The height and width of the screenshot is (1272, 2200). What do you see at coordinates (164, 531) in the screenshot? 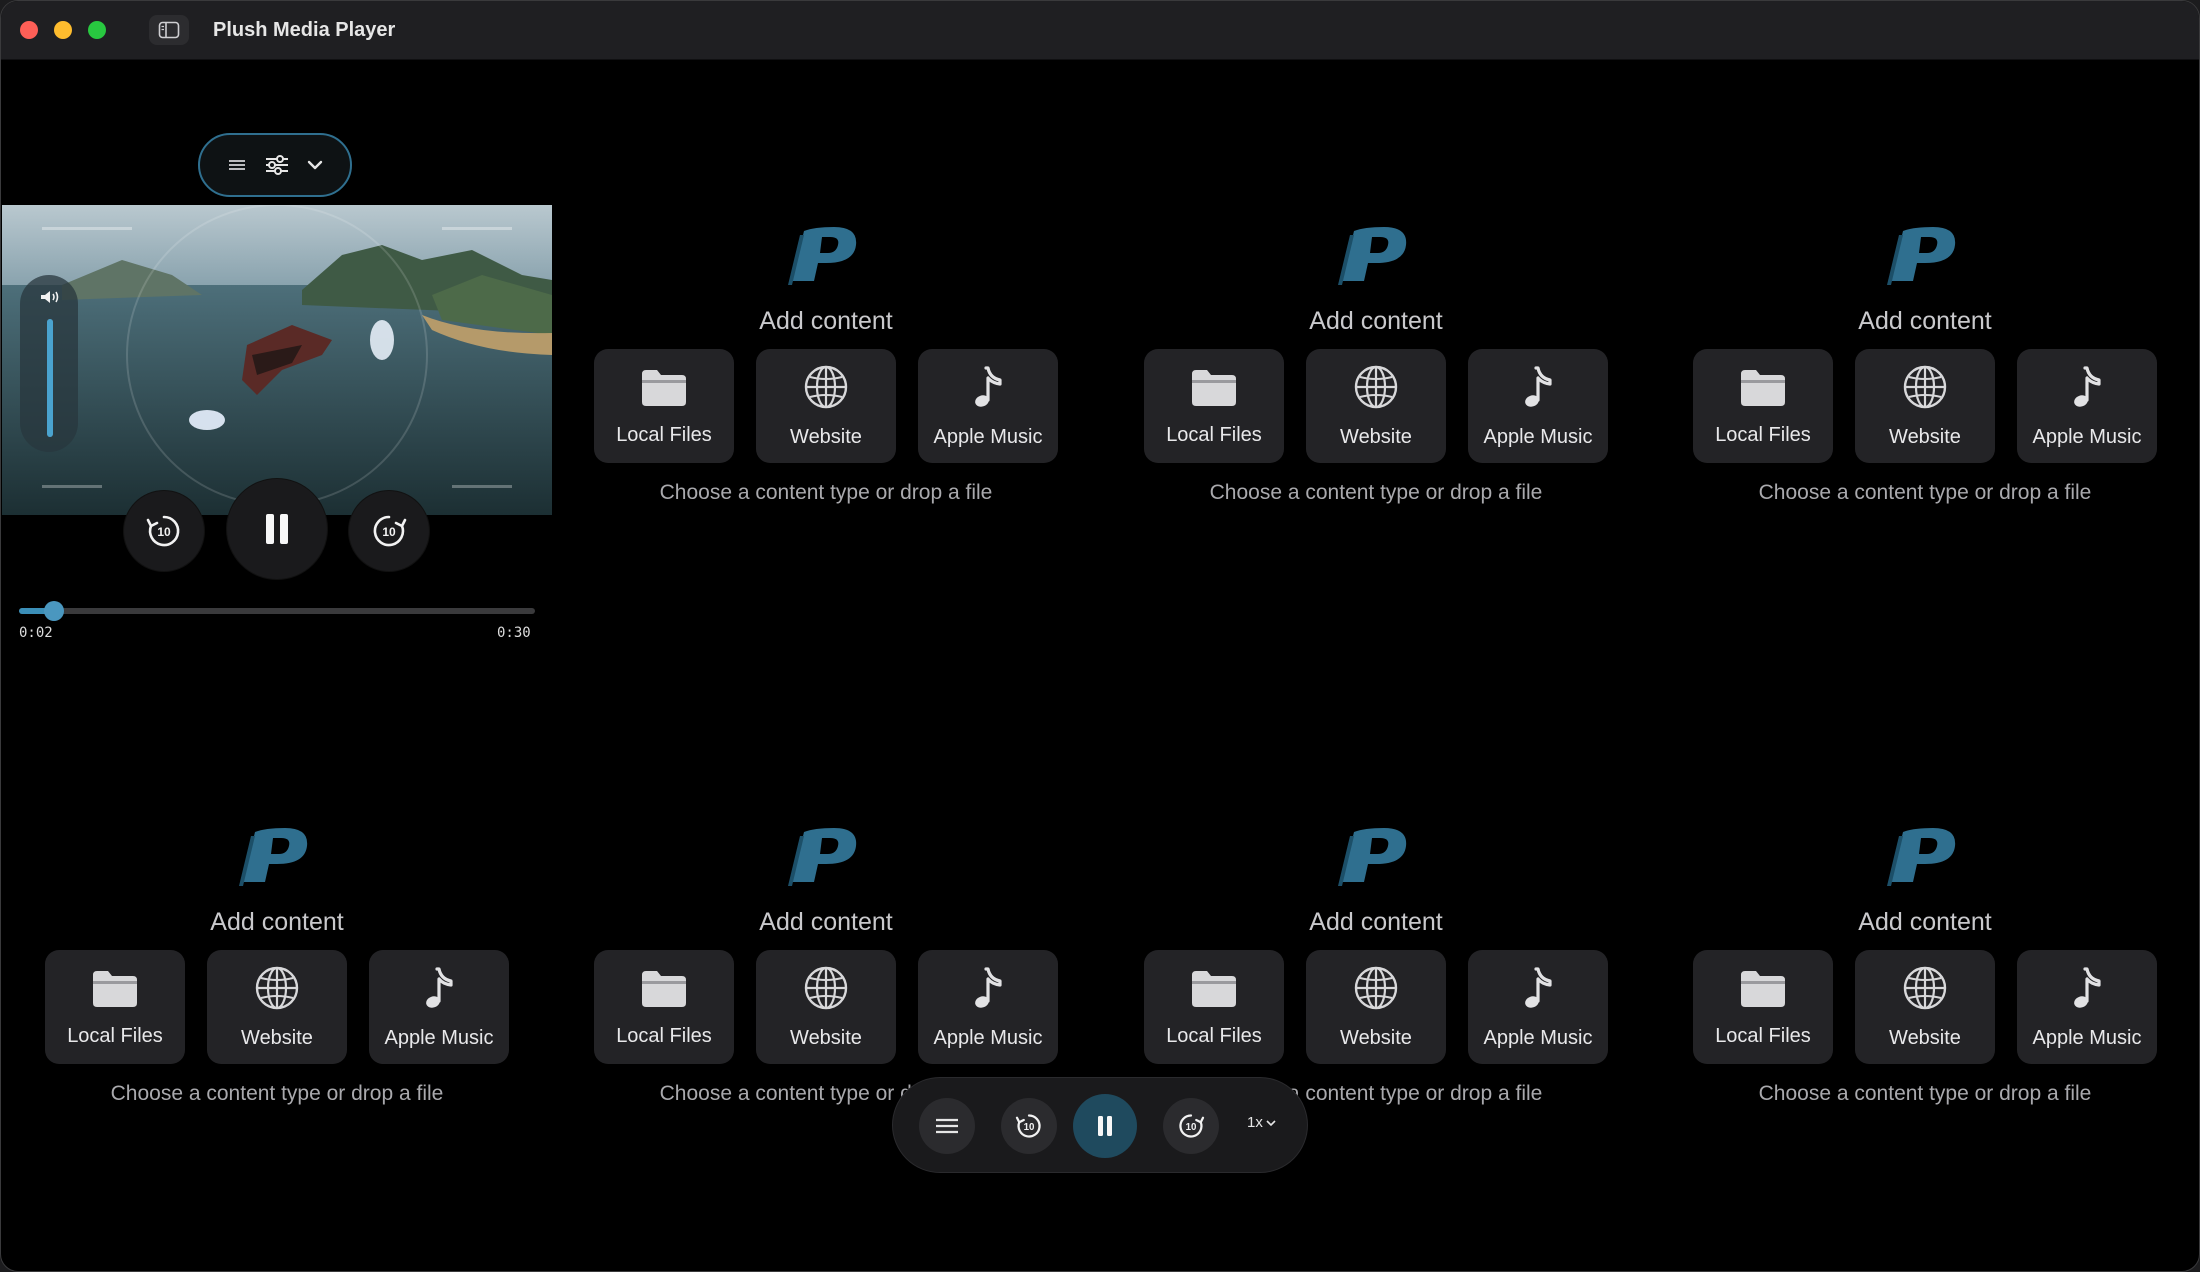
I see `skip-back-button: 10` at bounding box center [164, 531].